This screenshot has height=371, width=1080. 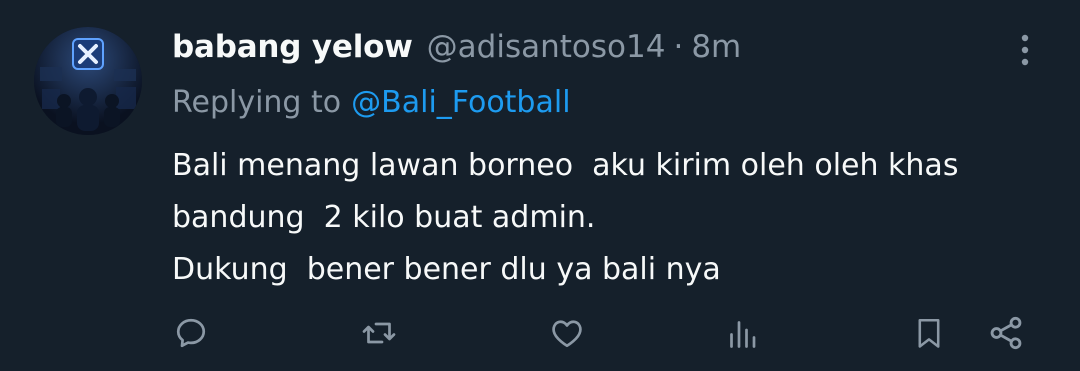 I want to click on retweet-button, so click(x=379, y=333).